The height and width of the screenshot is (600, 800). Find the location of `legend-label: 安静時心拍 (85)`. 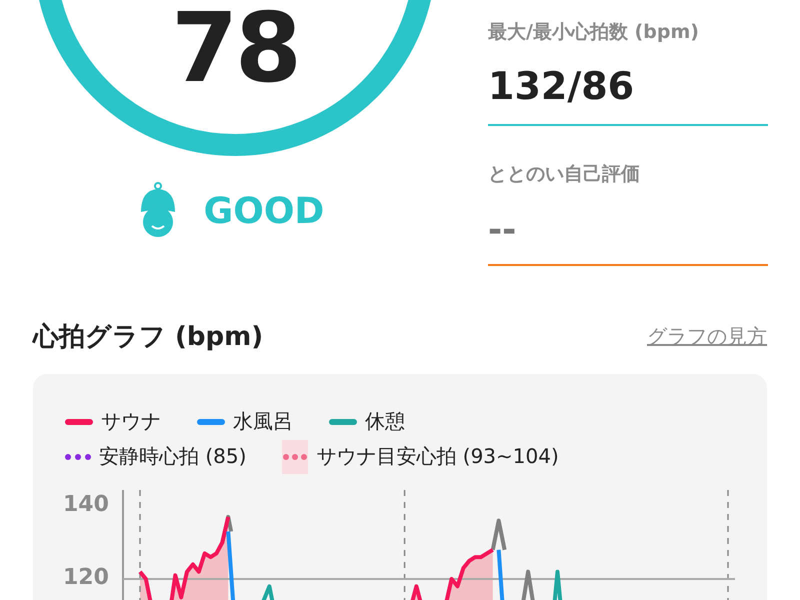

legend-label: 安静時心拍 (85) is located at coordinates (172, 456).